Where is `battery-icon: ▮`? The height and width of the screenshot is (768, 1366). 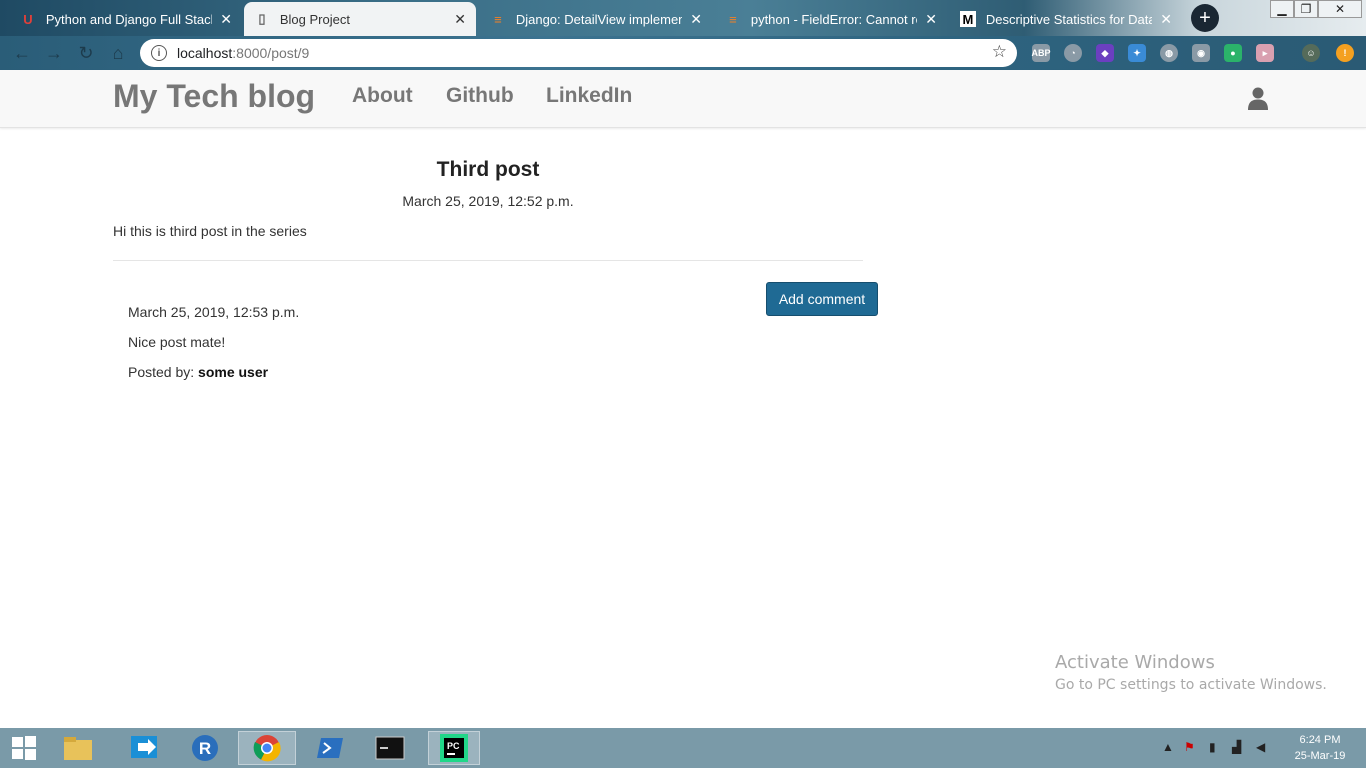 battery-icon: ▮ is located at coordinates (1212, 747).